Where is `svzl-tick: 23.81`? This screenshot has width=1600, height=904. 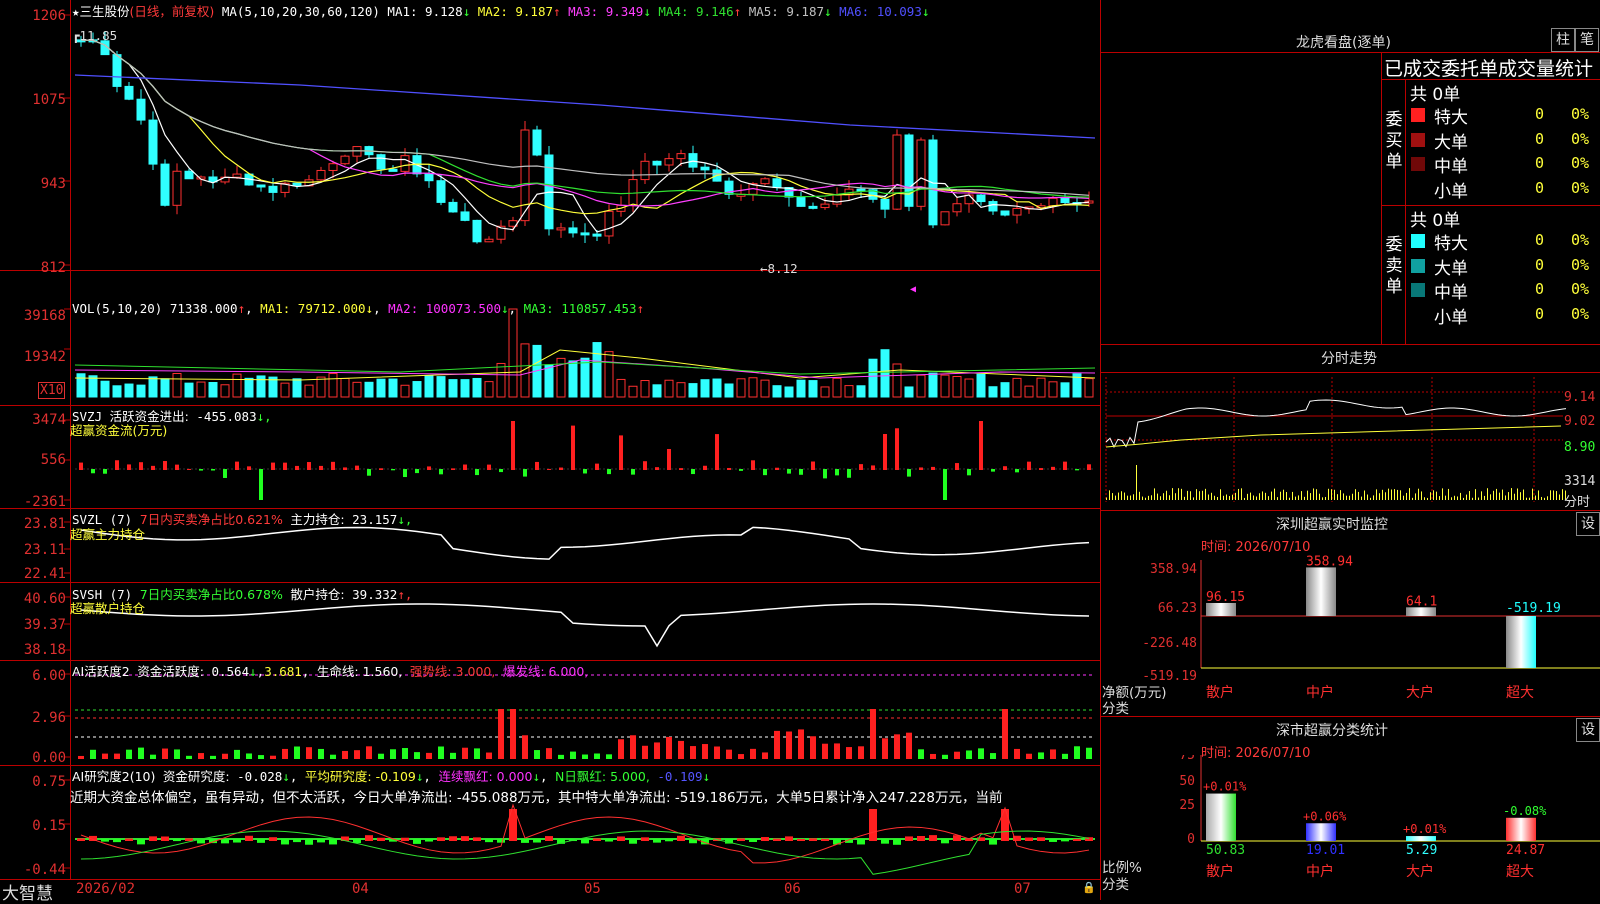 svzl-tick: 23.81 is located at coordinates (44, 524).